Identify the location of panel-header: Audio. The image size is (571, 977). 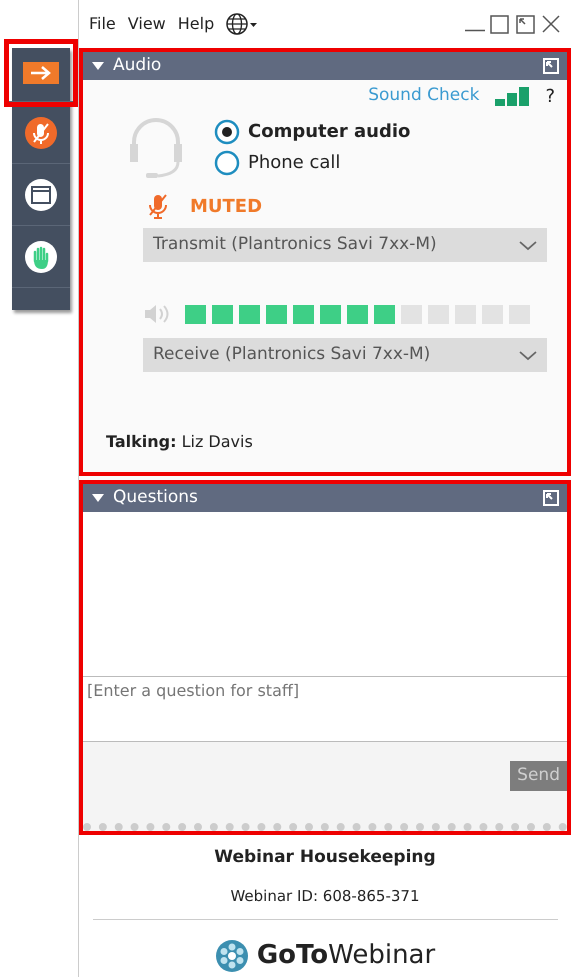
(325, 66).